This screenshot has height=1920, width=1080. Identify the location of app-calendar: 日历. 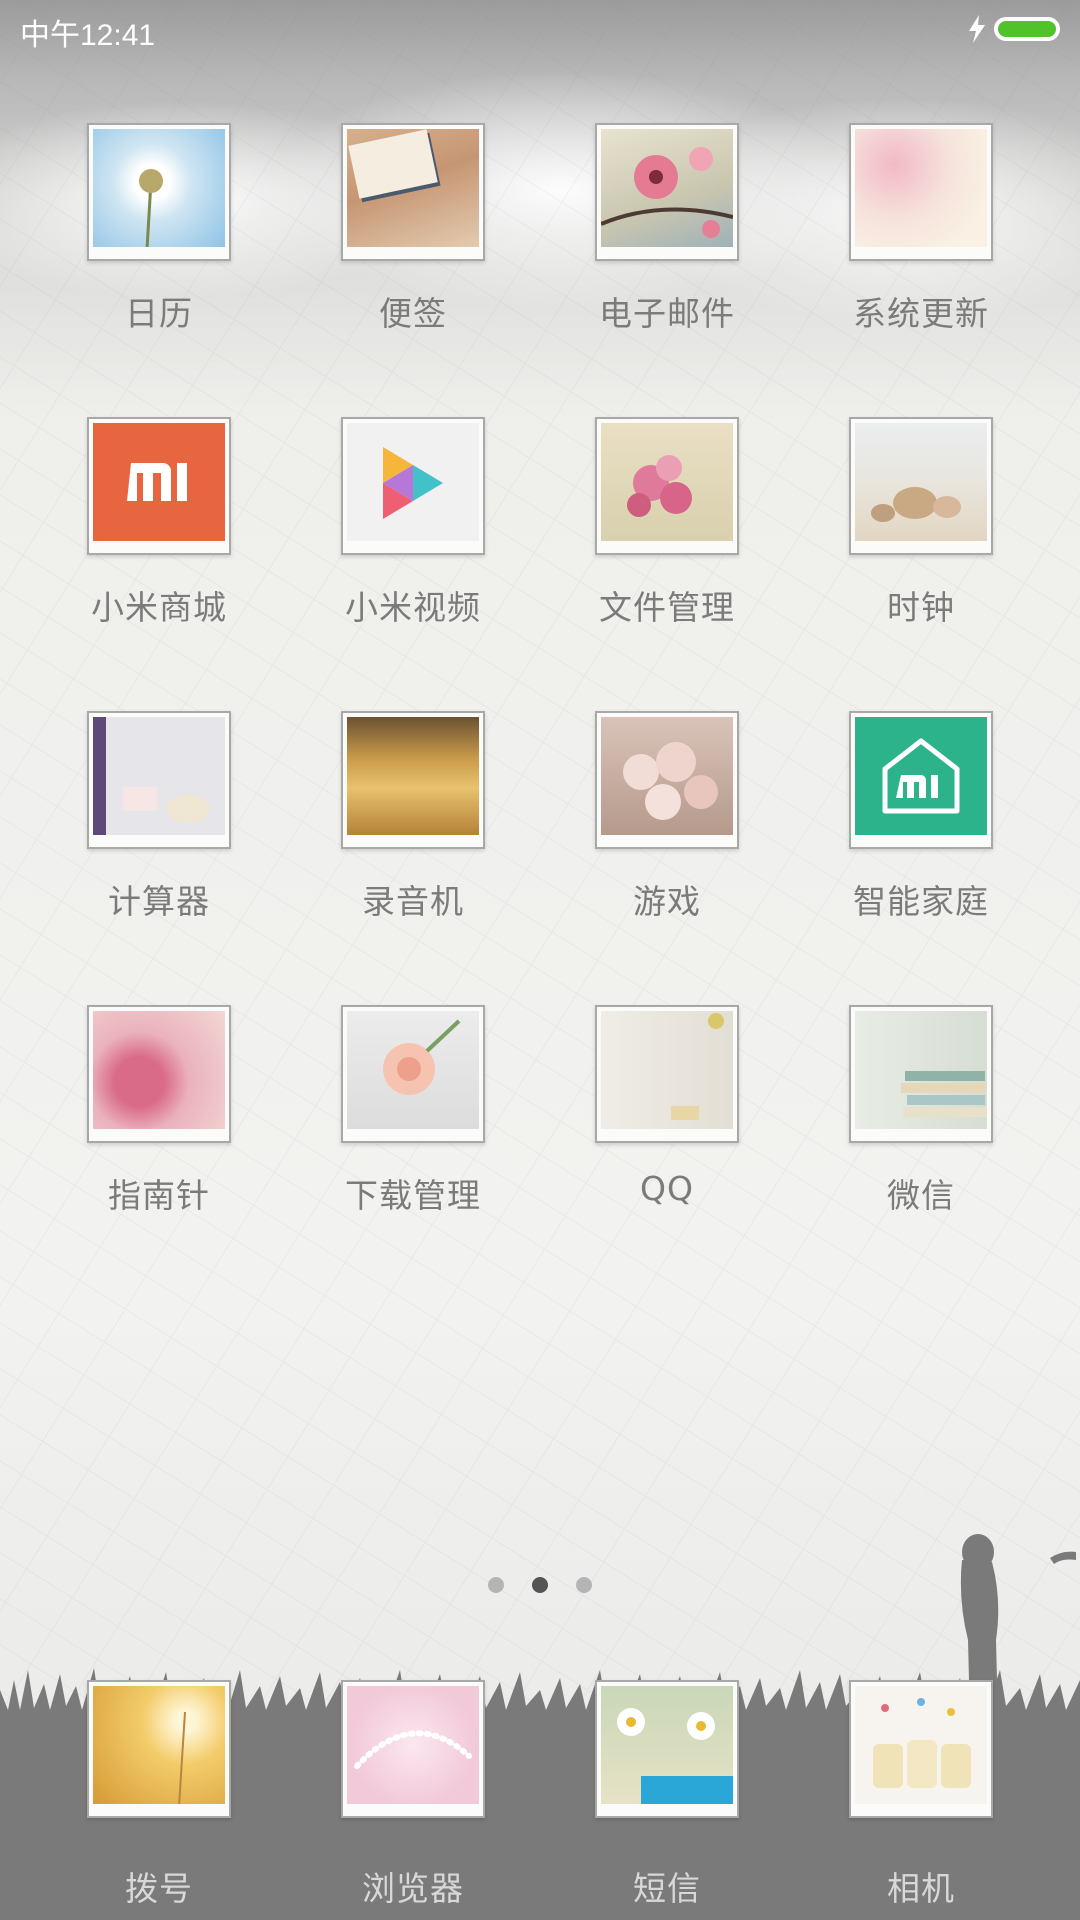
(159, 229).